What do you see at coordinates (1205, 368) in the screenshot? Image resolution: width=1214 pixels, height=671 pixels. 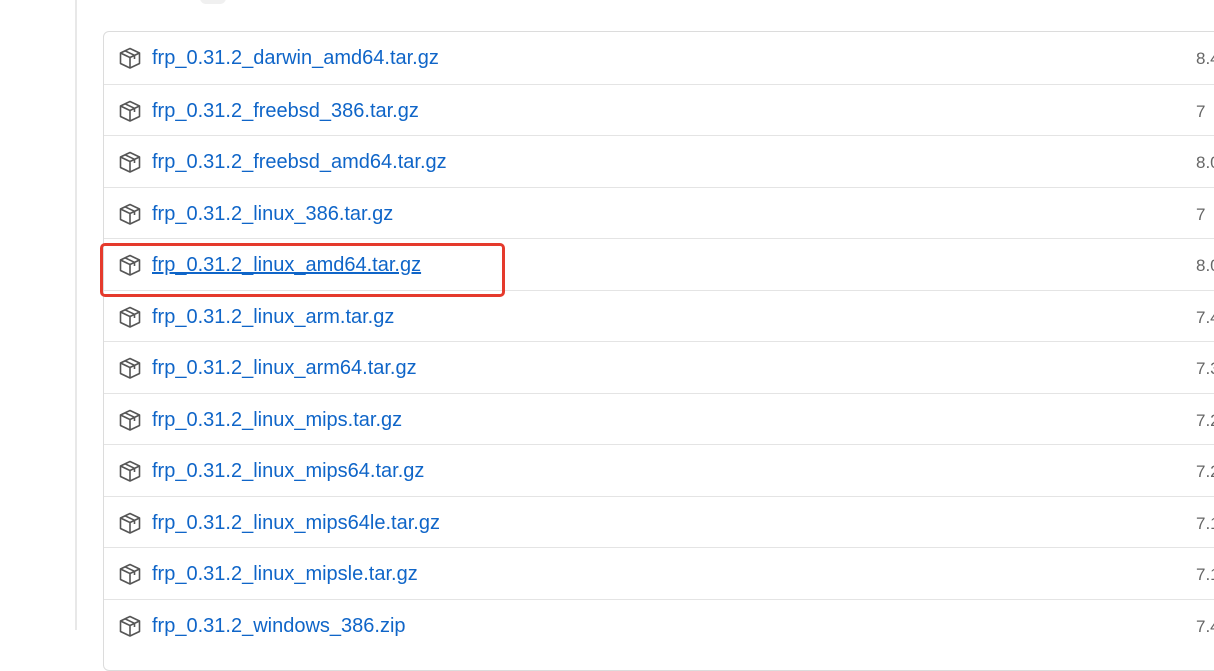 I see `asset-size: 7.3` at bounding box center [1205, 368].